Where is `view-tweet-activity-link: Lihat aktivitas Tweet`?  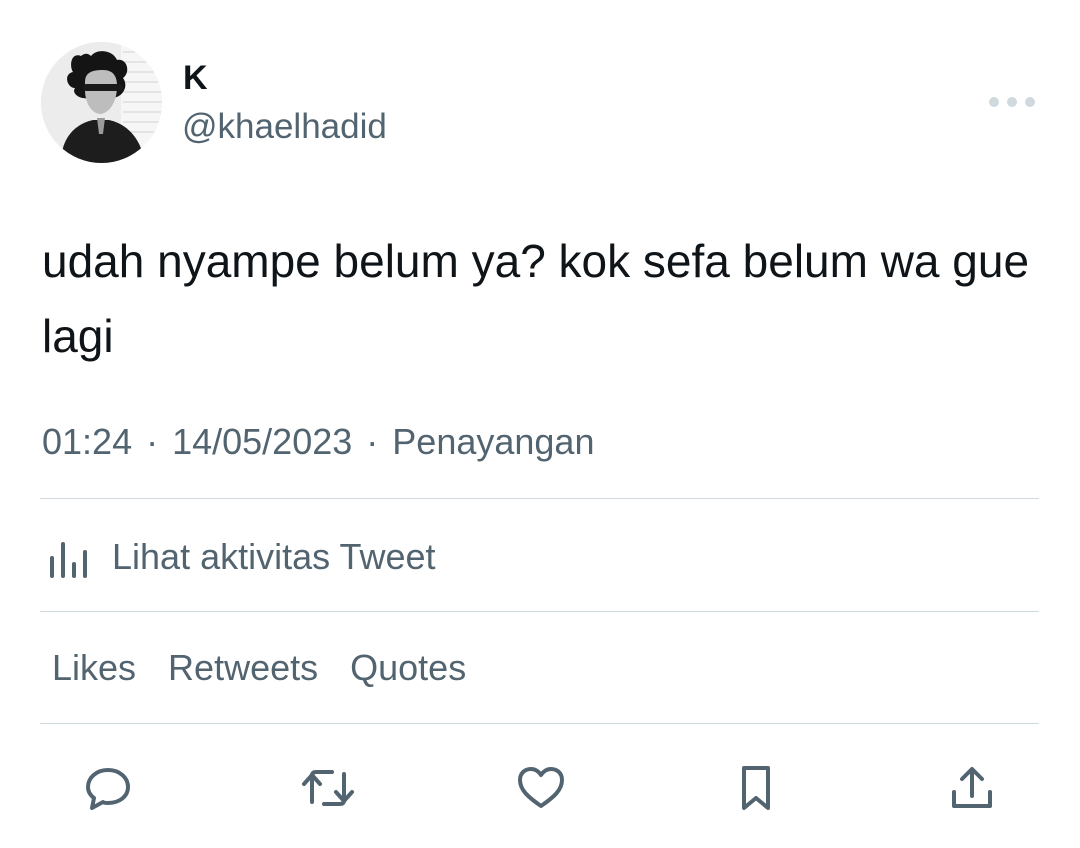 view-tweet-activity-link: Lihat aktivitas Tweet is located at coordinates (241, 557).